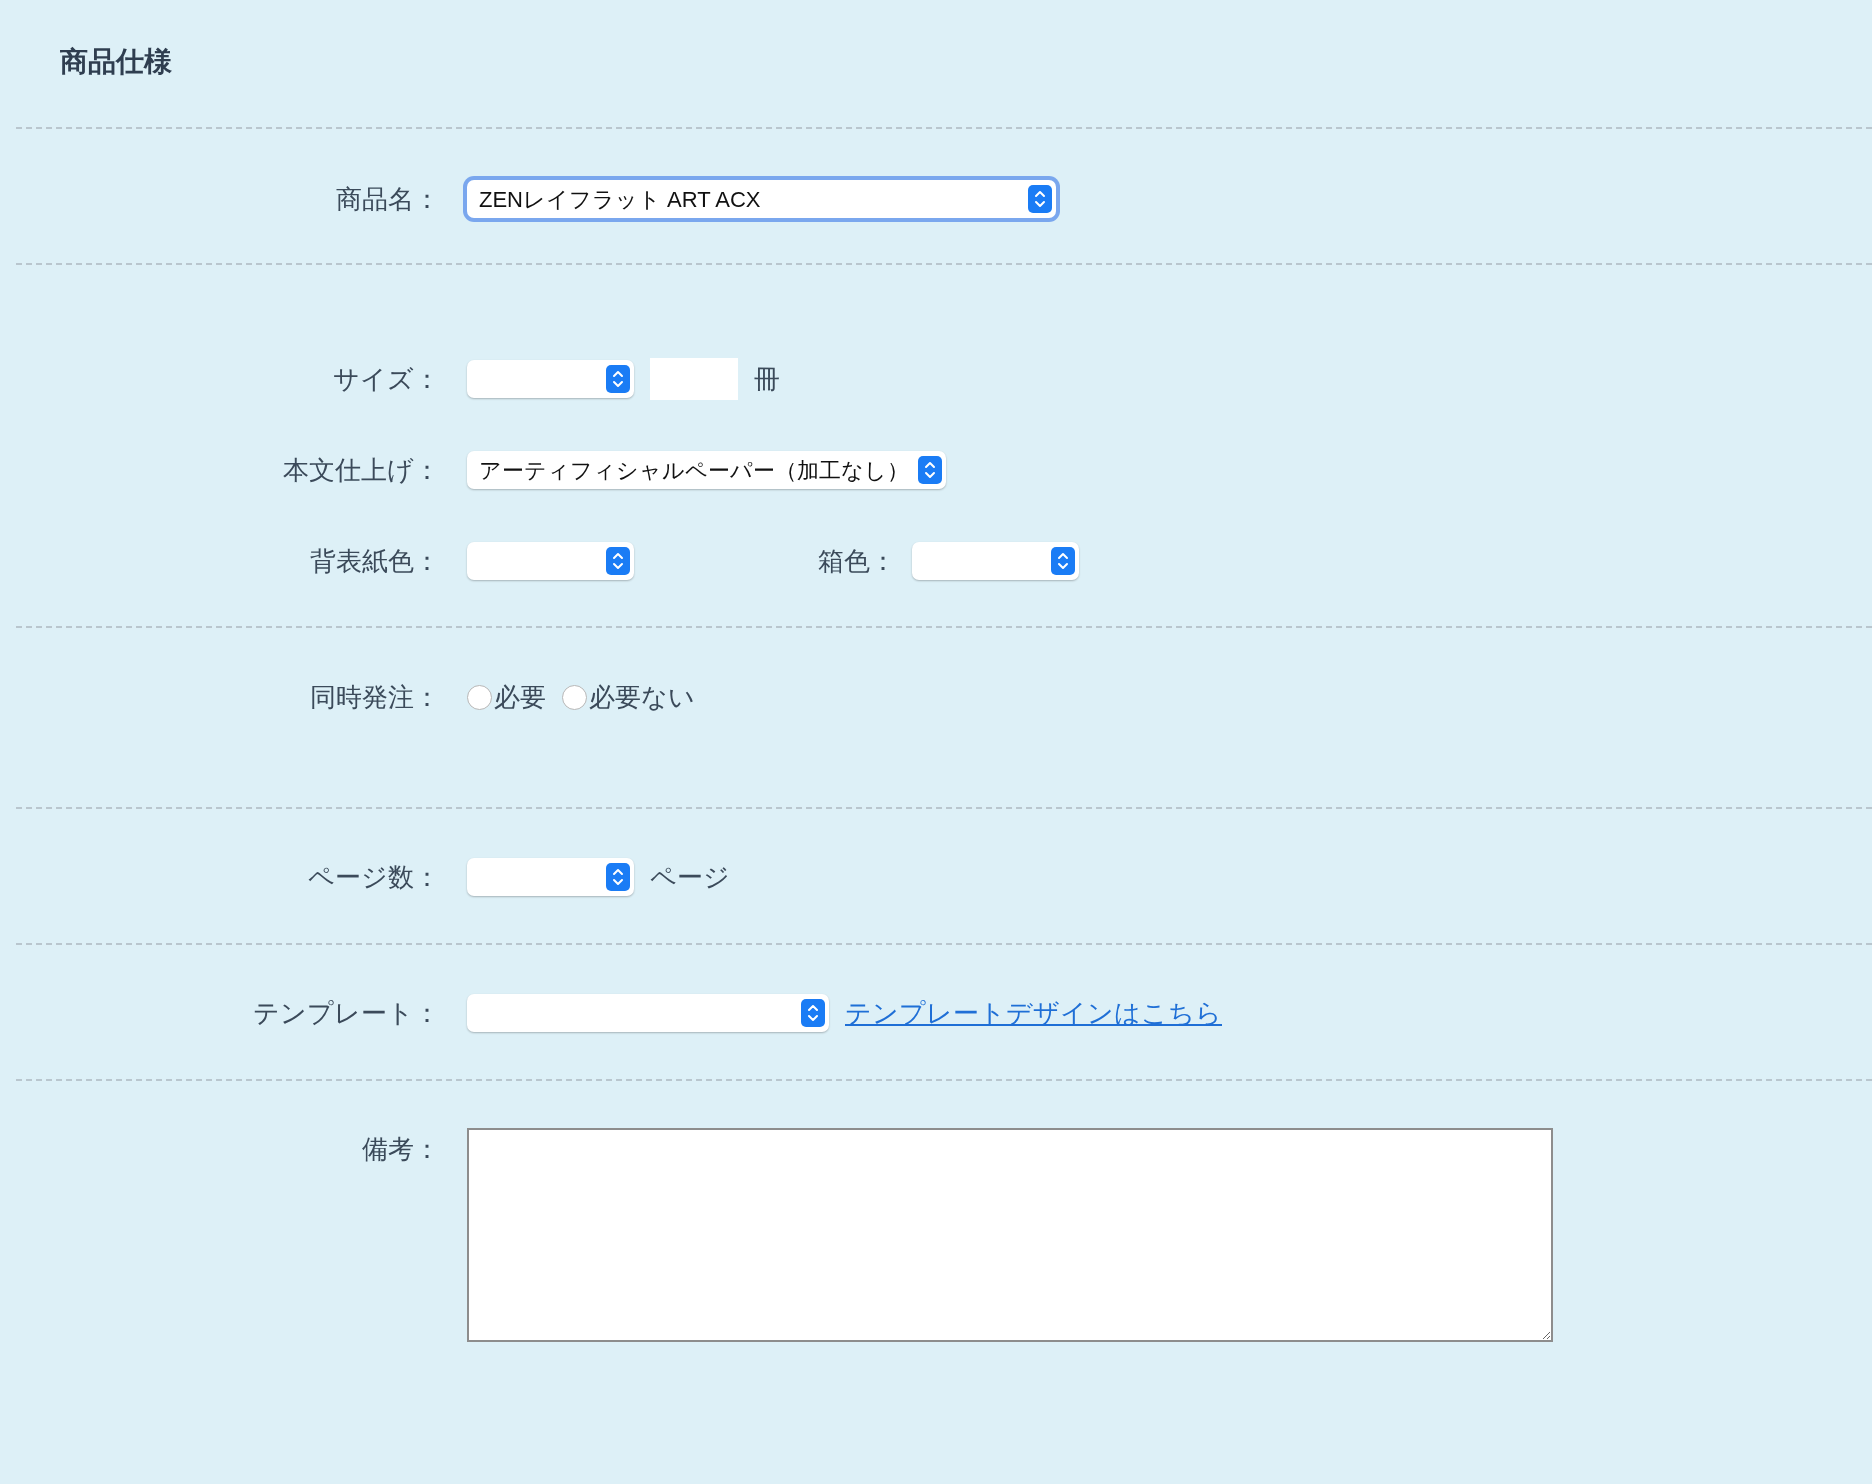  I want to click on unit-label: ページ, so click(690, 877).